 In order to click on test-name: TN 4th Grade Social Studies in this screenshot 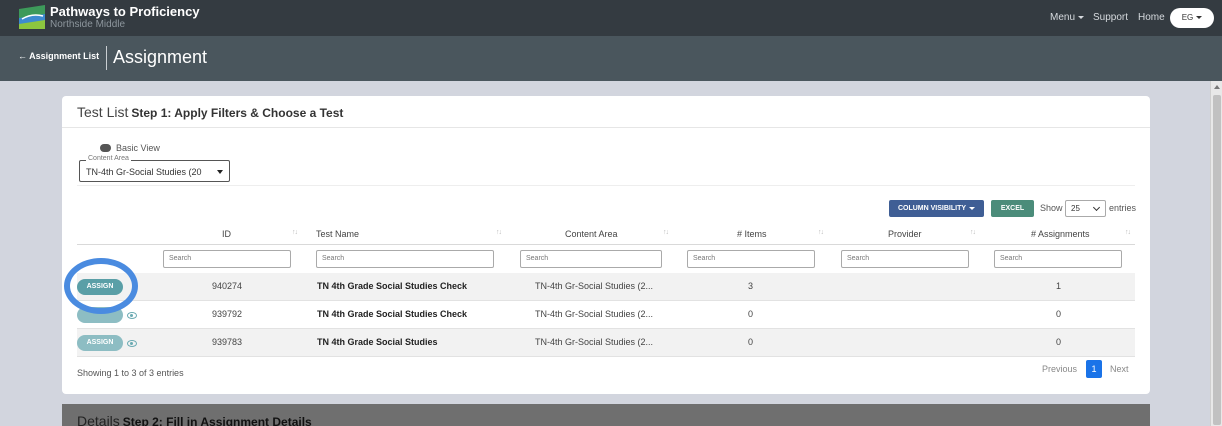, I will do `click(377, 342)`.